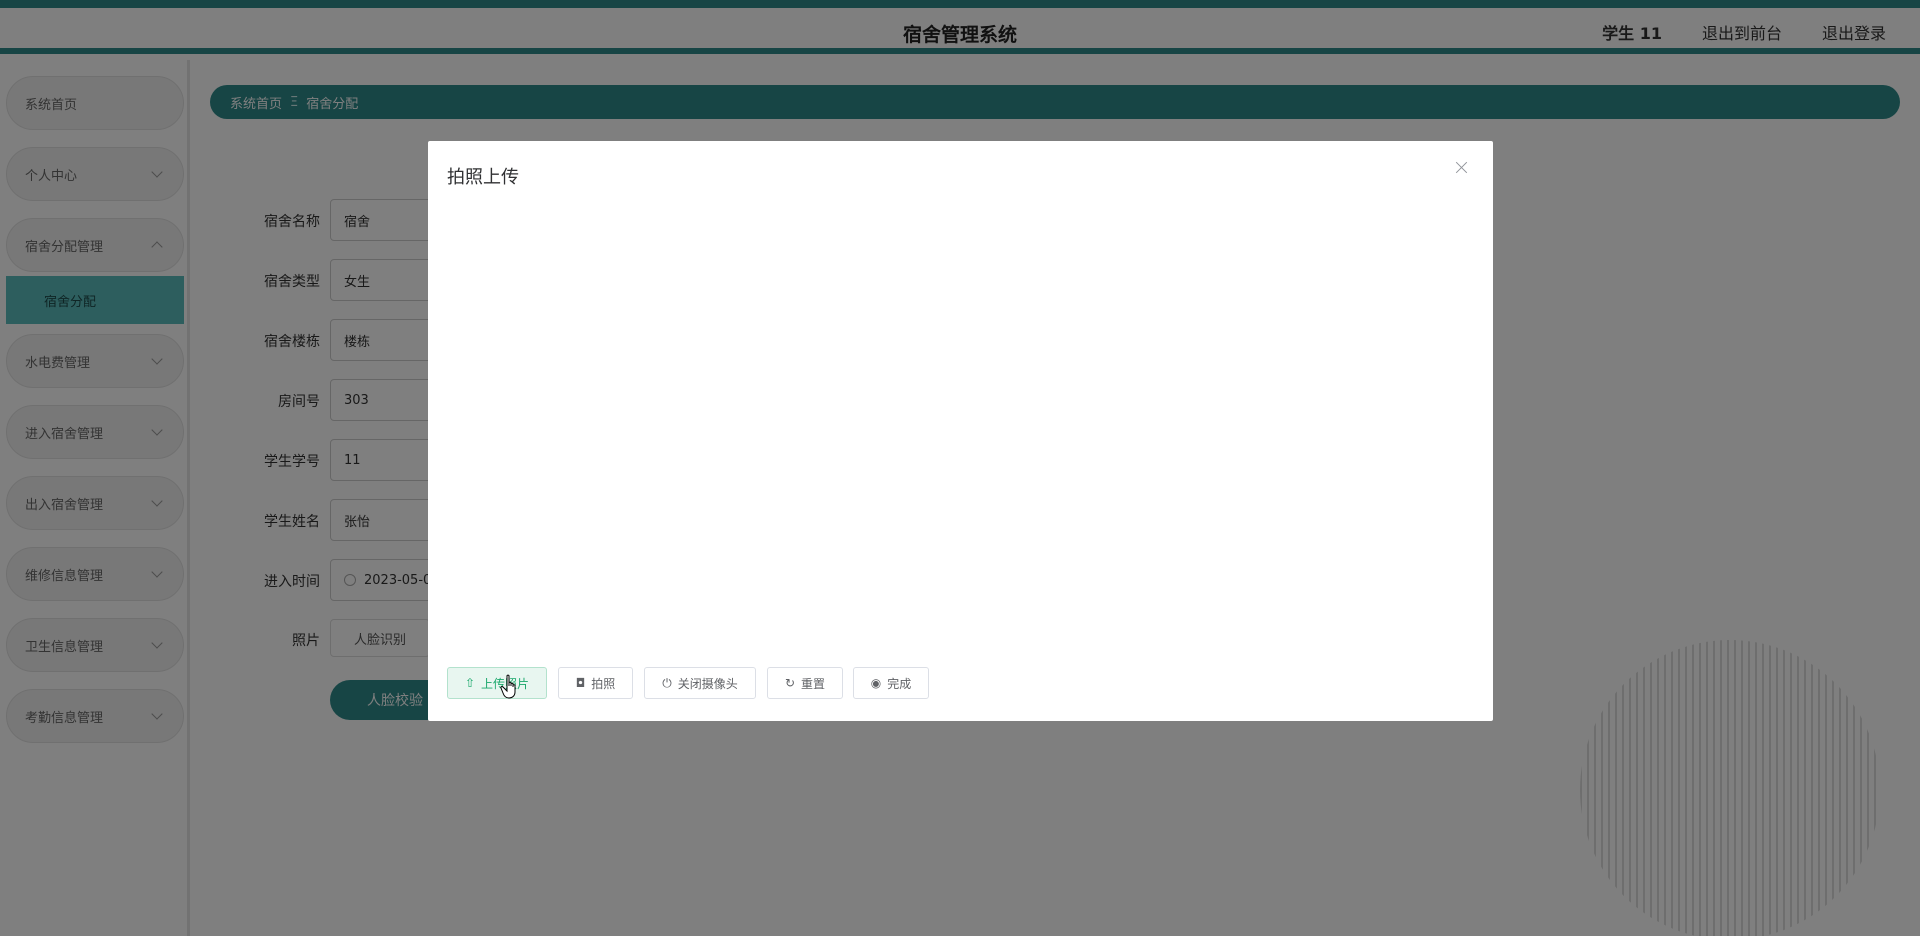 The height and width of the screenshot is (936, 1920). I want to click on power-icon: ⏻, so click(667, 682).